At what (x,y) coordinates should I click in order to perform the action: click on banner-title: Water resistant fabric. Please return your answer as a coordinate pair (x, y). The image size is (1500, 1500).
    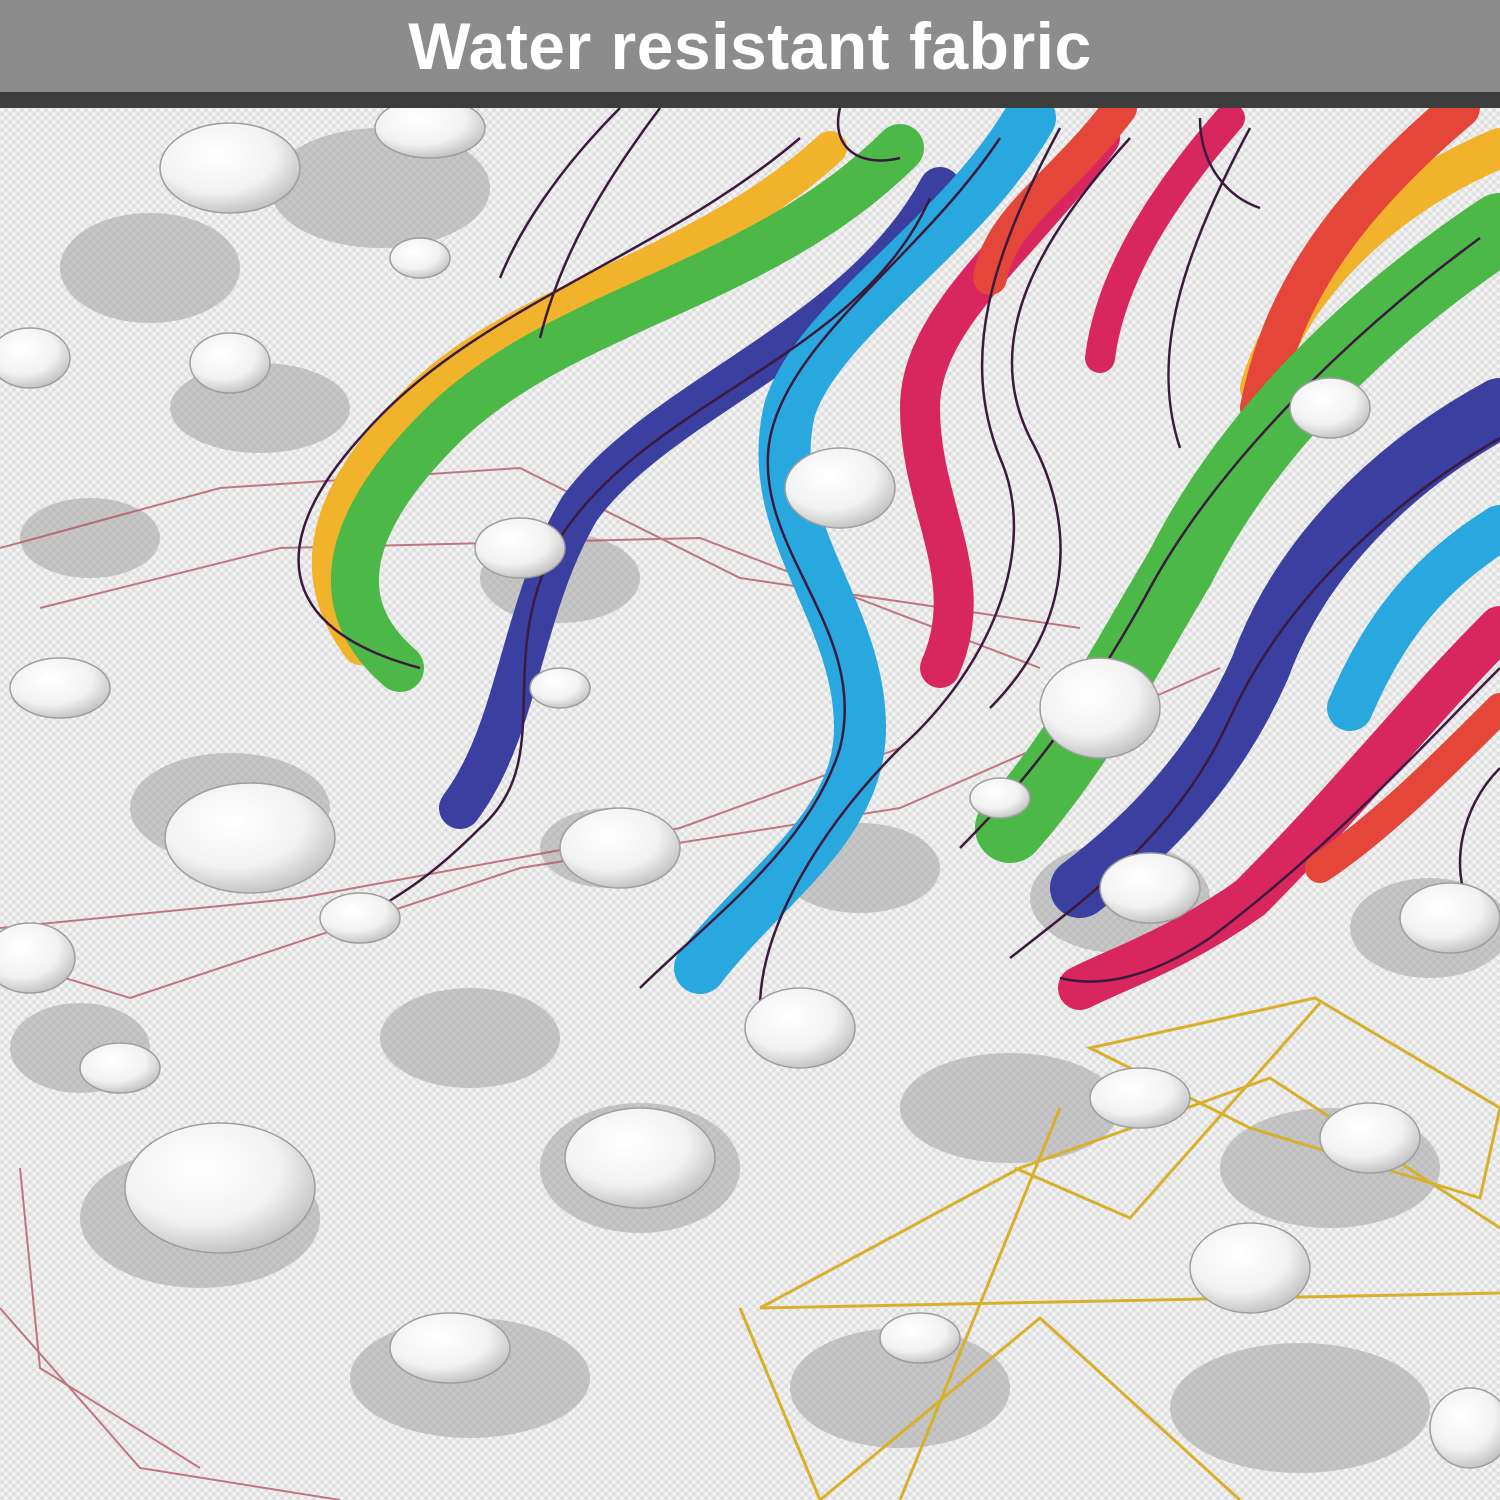
    Looking at the image, I should click on (750, 46).